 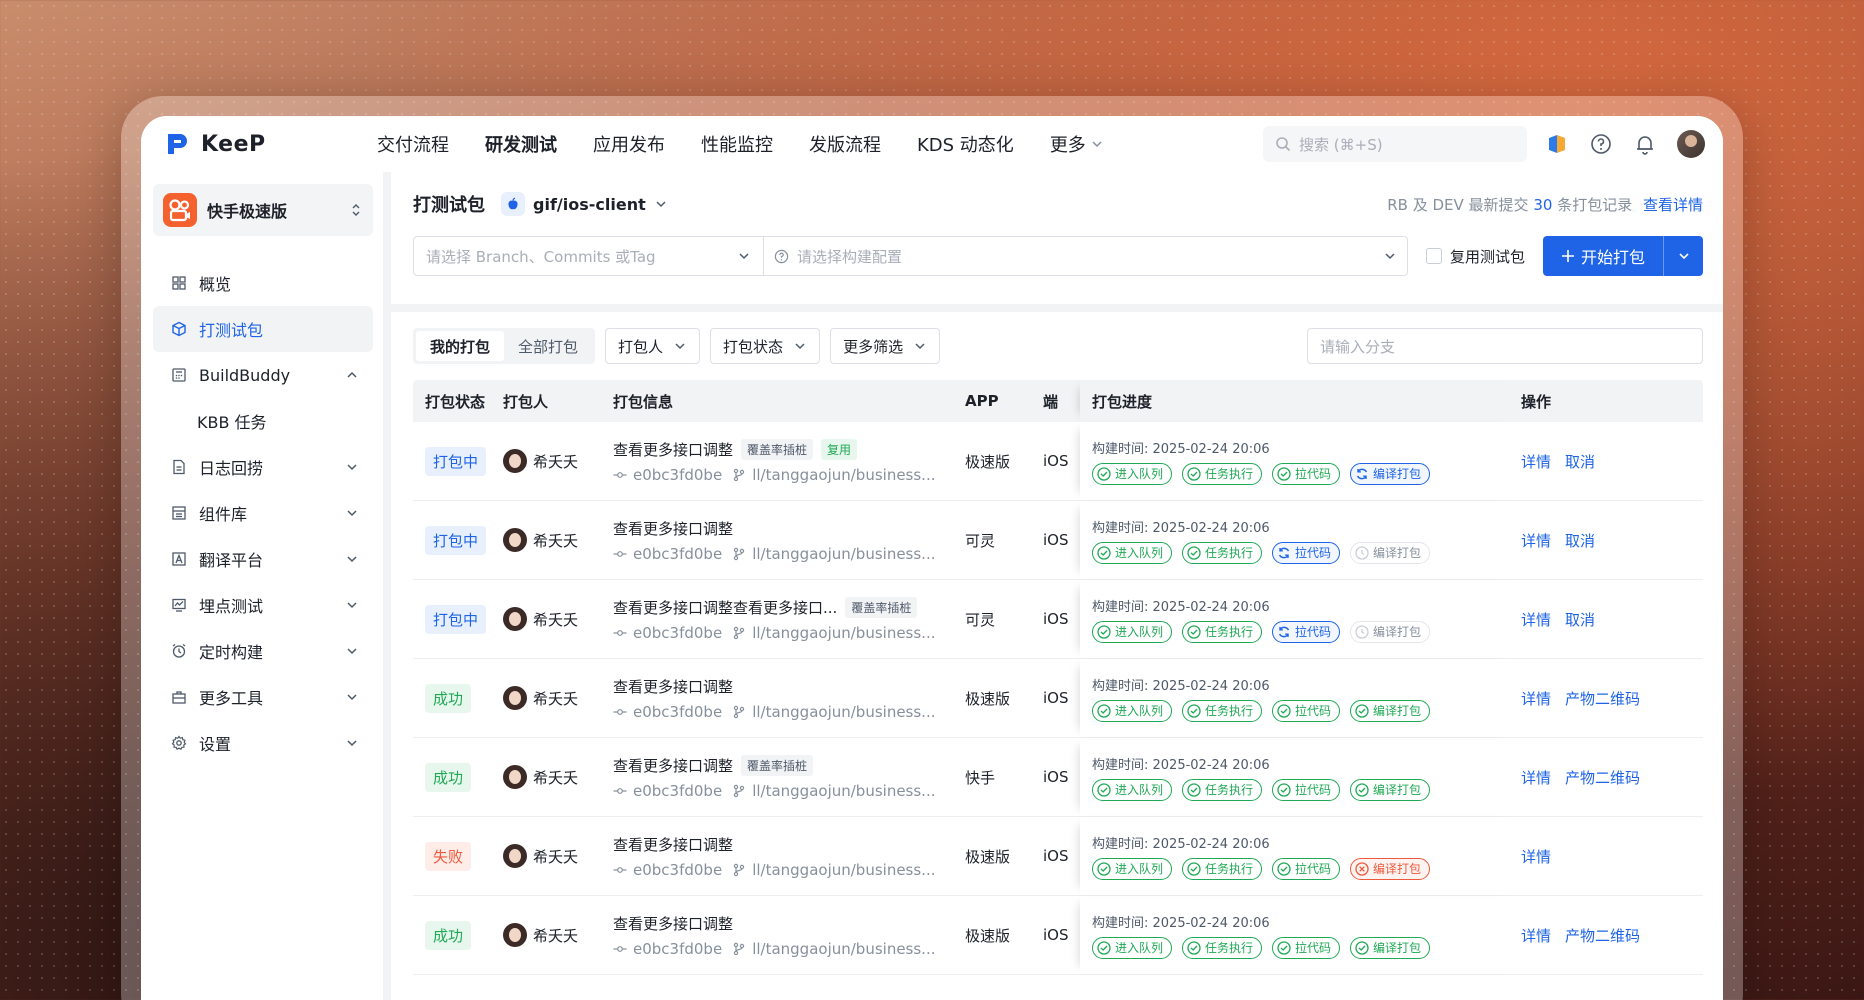 What do you see at coordinates (1229, 869) in the screenshot?
I see `step-label: 任务执行` at bounding box center [1229, 869].